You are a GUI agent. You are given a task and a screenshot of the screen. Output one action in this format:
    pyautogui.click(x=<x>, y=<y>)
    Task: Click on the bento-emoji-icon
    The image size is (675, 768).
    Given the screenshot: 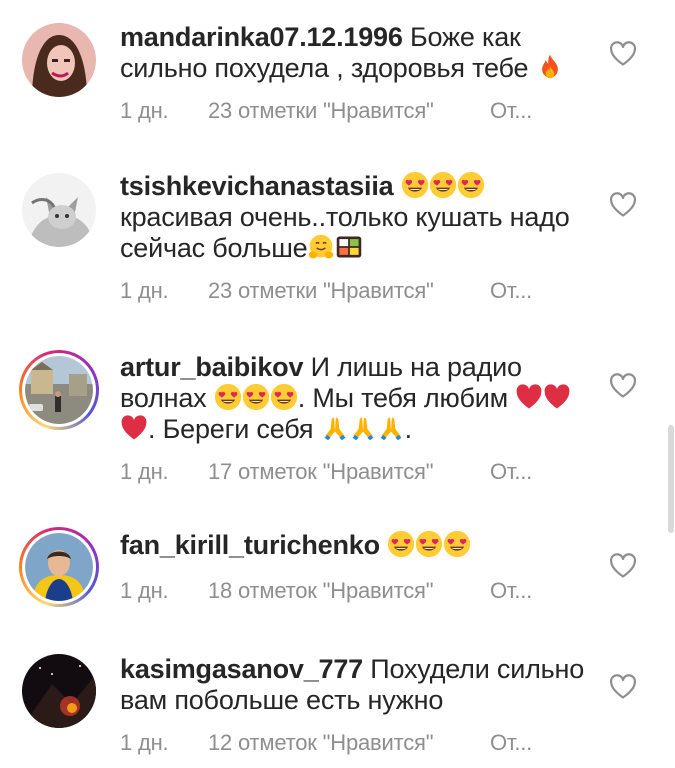 What is the action you would take?
    pyautogui.click(x=349, y=247)
    